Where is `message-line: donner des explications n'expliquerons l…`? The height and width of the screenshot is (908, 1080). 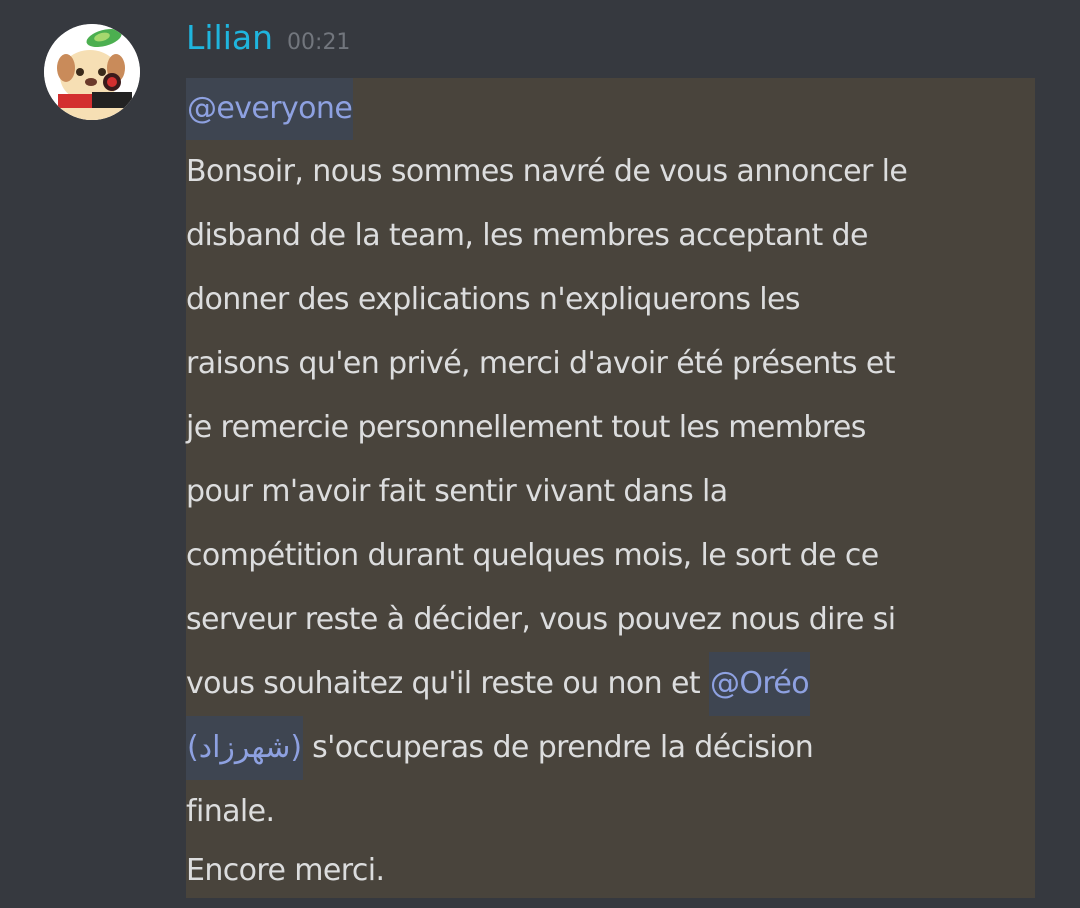
message-line: donner des explications n'expliquerons l… is located at coordinates (493, 299).